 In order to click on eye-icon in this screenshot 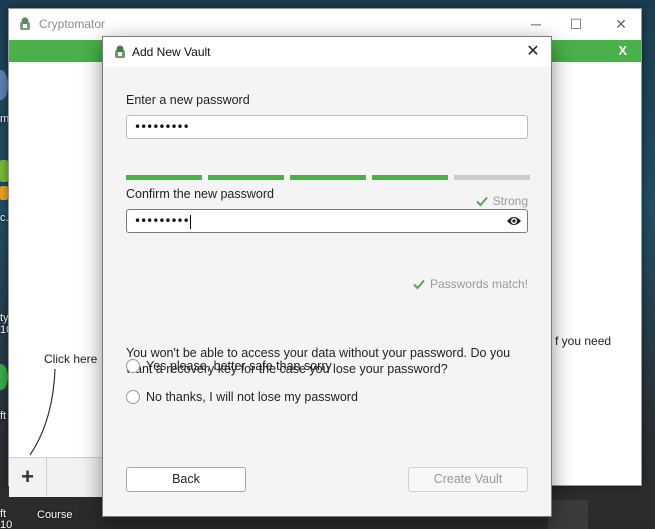, I will do `click(514, 221)`.